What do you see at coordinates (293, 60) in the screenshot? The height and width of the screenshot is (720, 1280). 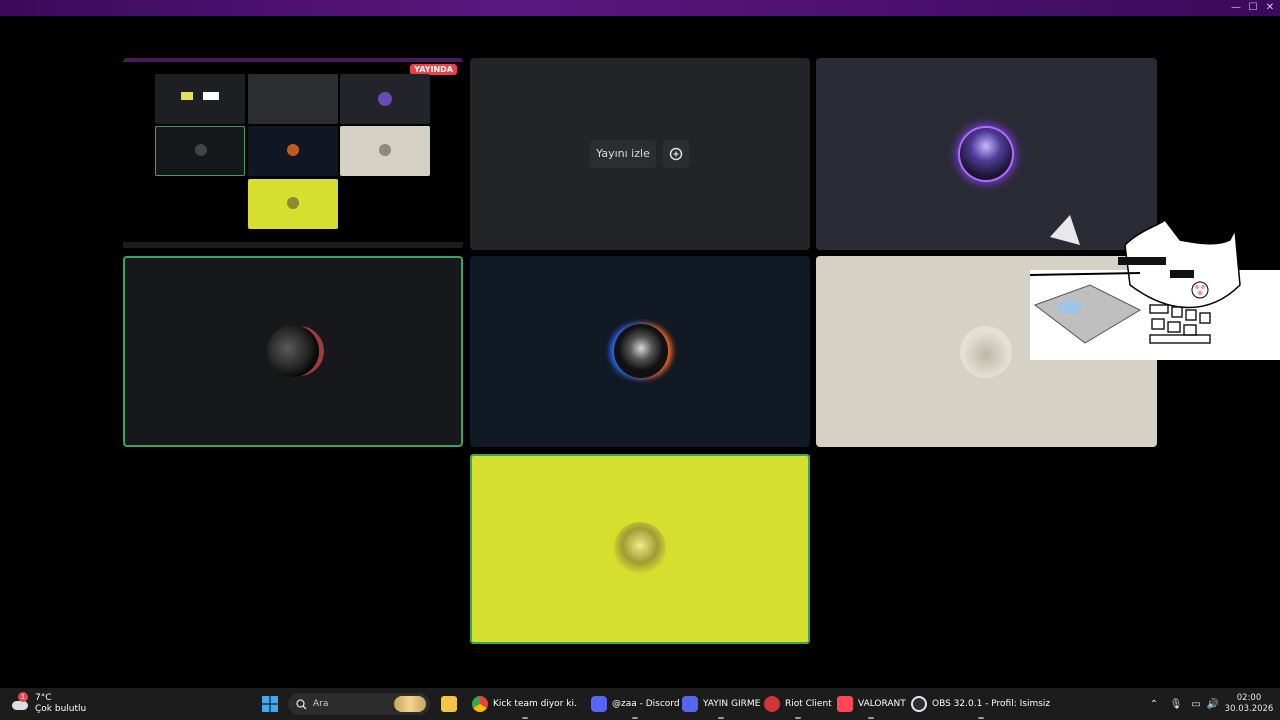 I see `share-top-strip` at bounding box center [293, 60].